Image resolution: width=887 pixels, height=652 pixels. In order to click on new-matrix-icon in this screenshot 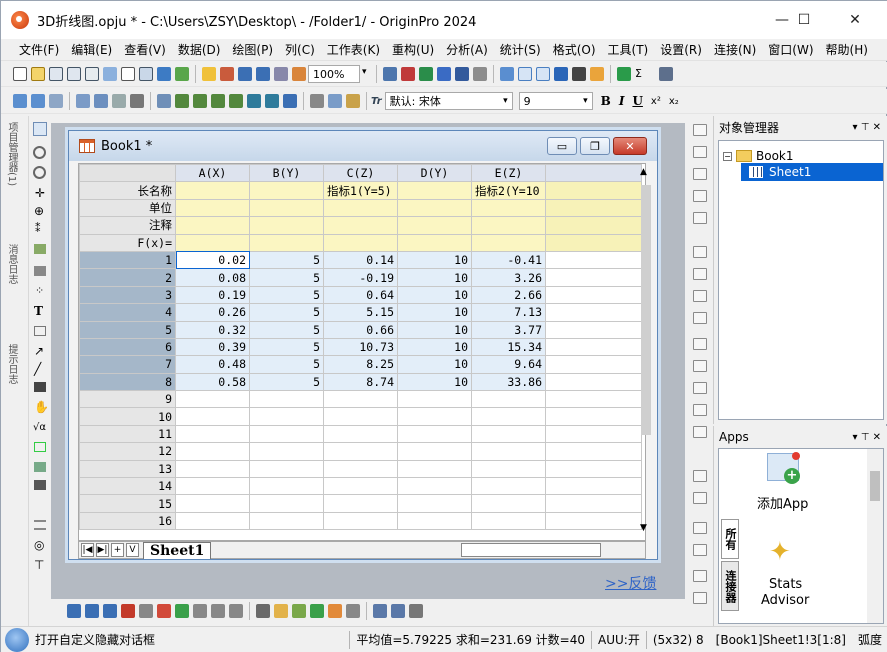, I will do `click(92, 74)`.